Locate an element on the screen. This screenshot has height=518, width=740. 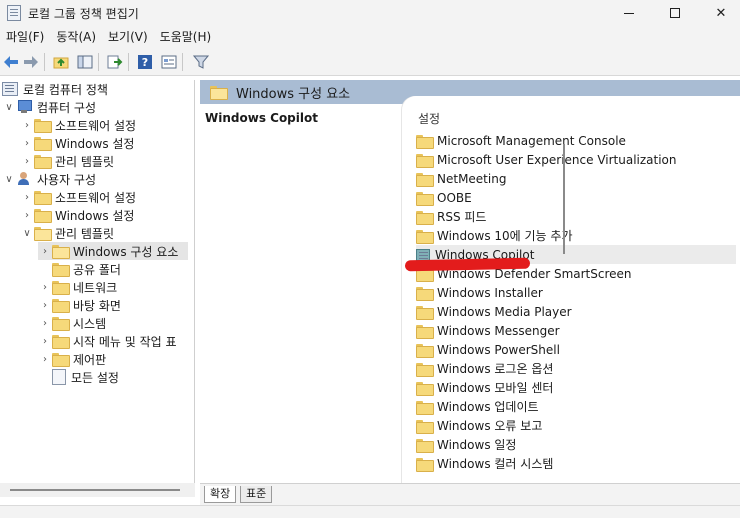
back-button is located at coordinates (11, 62).